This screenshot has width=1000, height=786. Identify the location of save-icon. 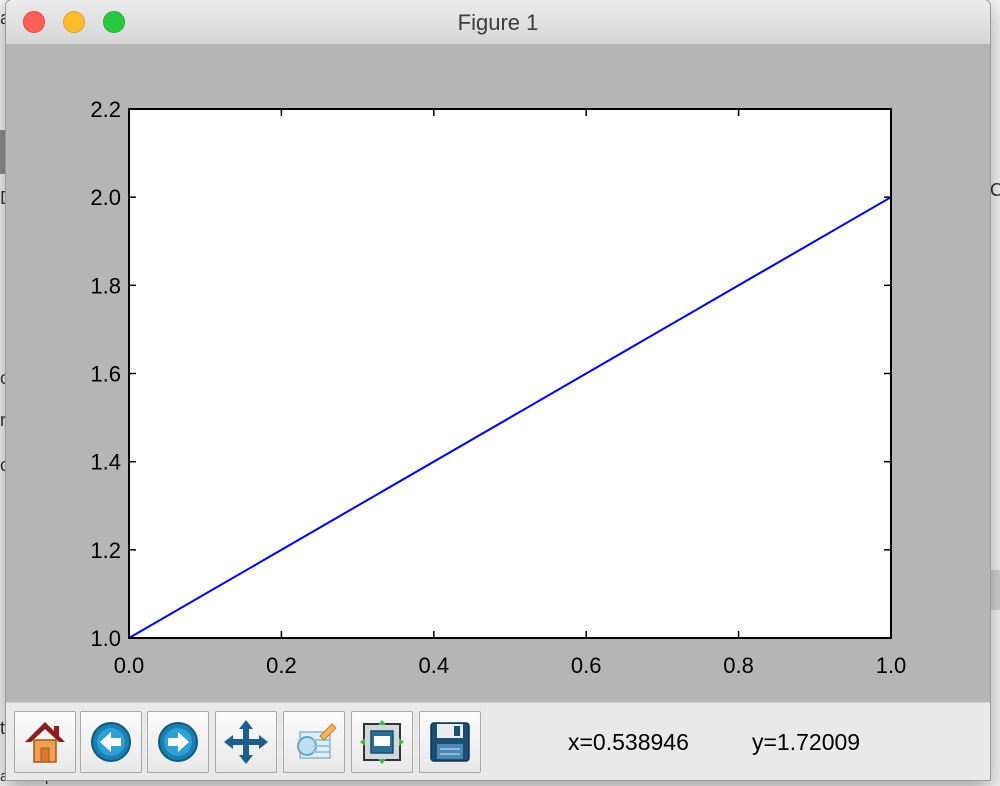
(450, 742).